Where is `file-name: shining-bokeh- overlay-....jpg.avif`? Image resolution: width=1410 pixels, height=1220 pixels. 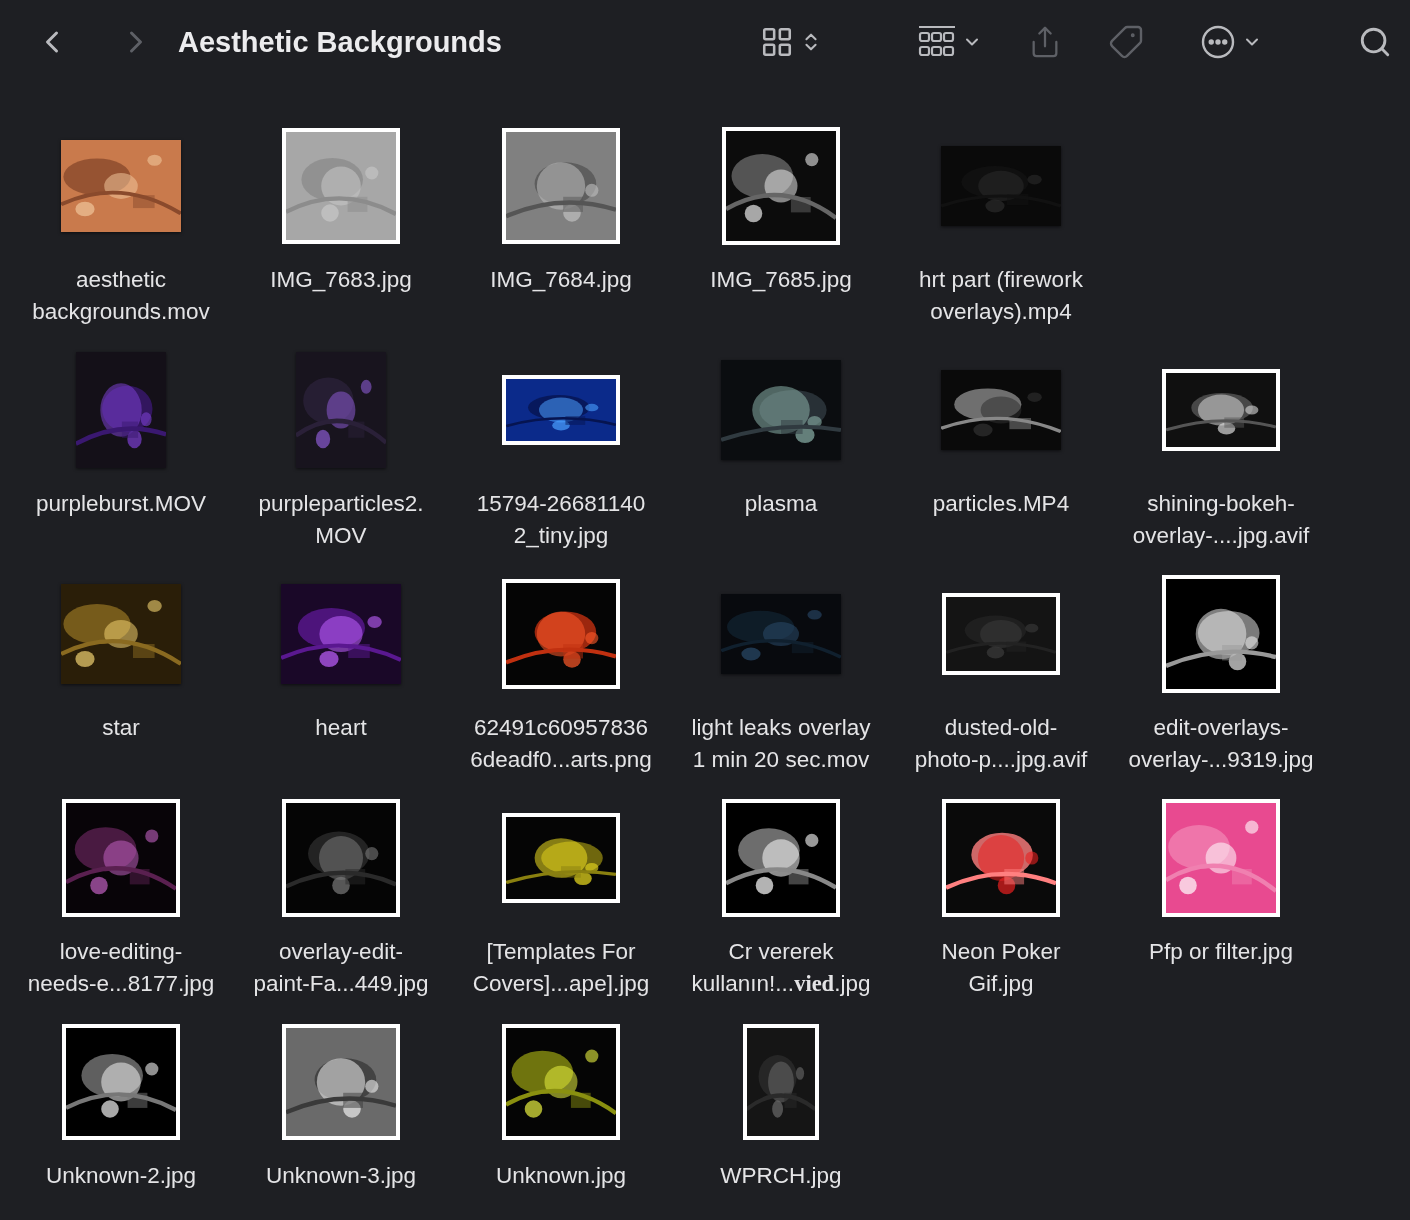 file-name: shining-bokeh- overlay-....jpg.avif is located at coordinates (1221, 520).